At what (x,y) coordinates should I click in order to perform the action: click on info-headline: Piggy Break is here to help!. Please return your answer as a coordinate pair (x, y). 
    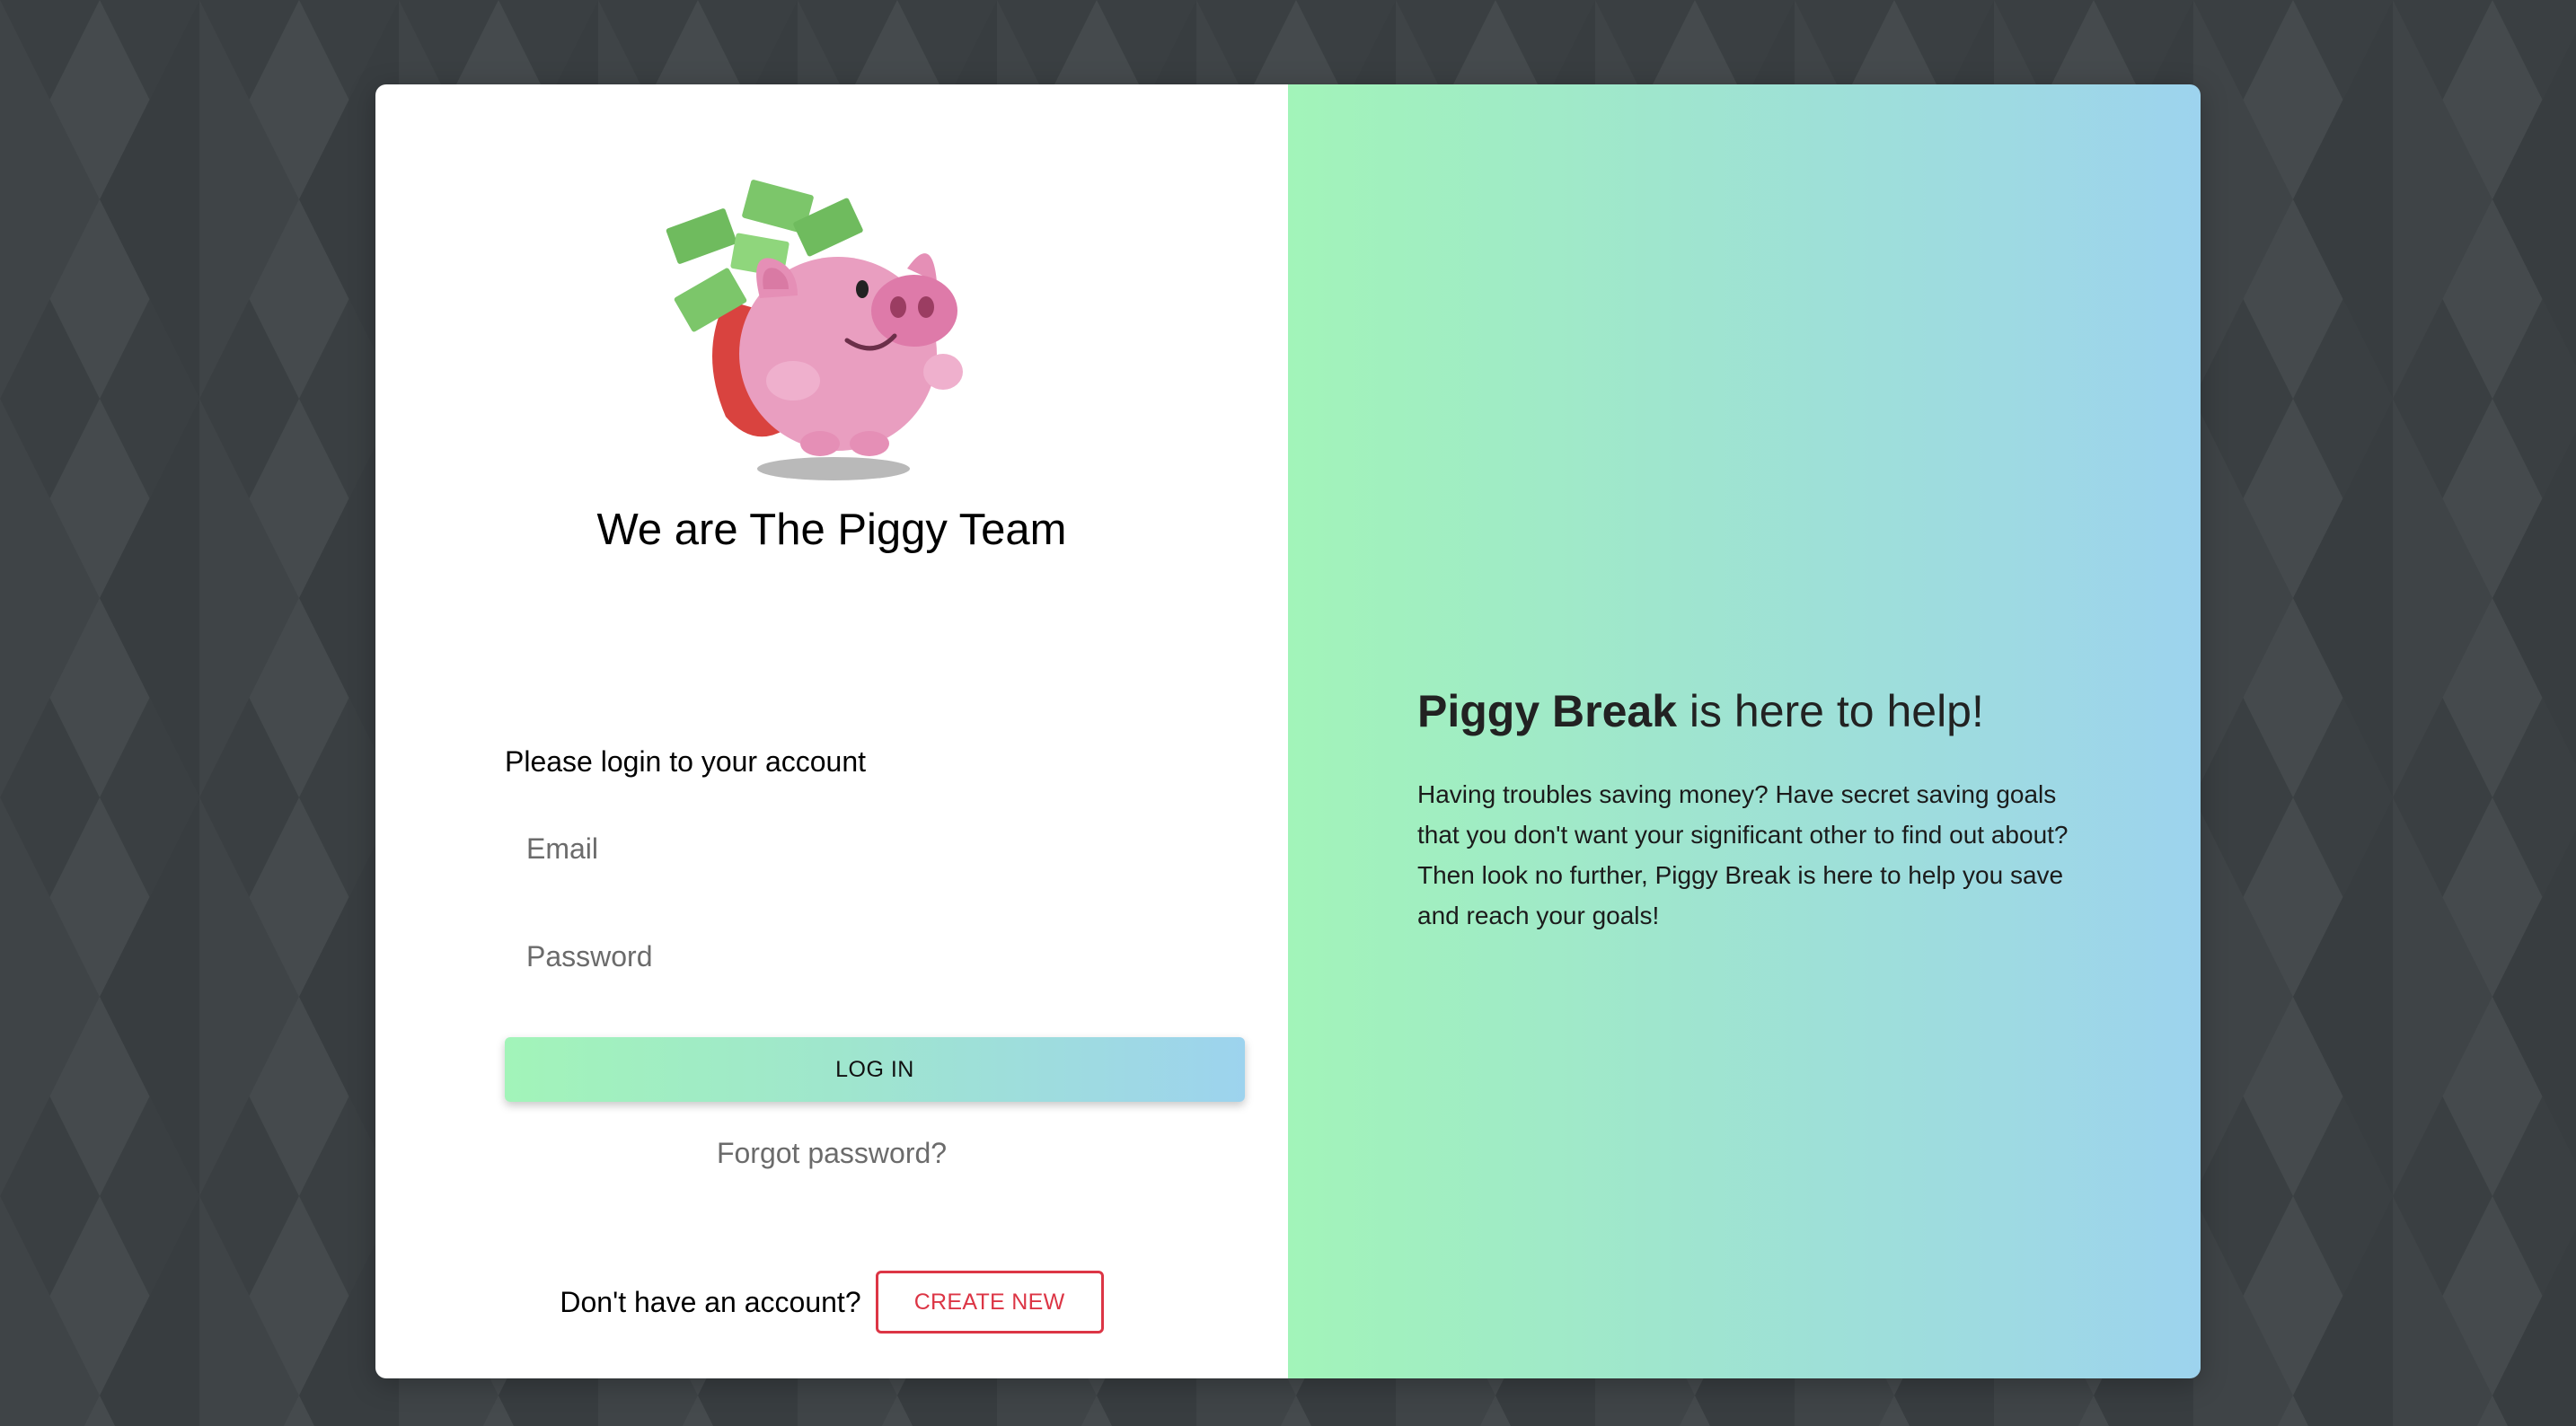
    Looking at the image, I should click on (1749, 711).